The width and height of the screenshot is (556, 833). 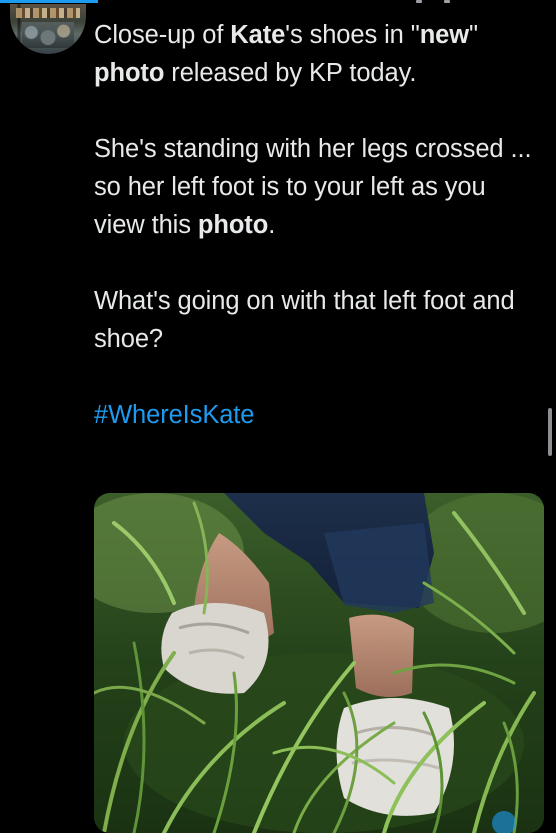 I want to click on text-segment: ", so click(x=473, y=35).